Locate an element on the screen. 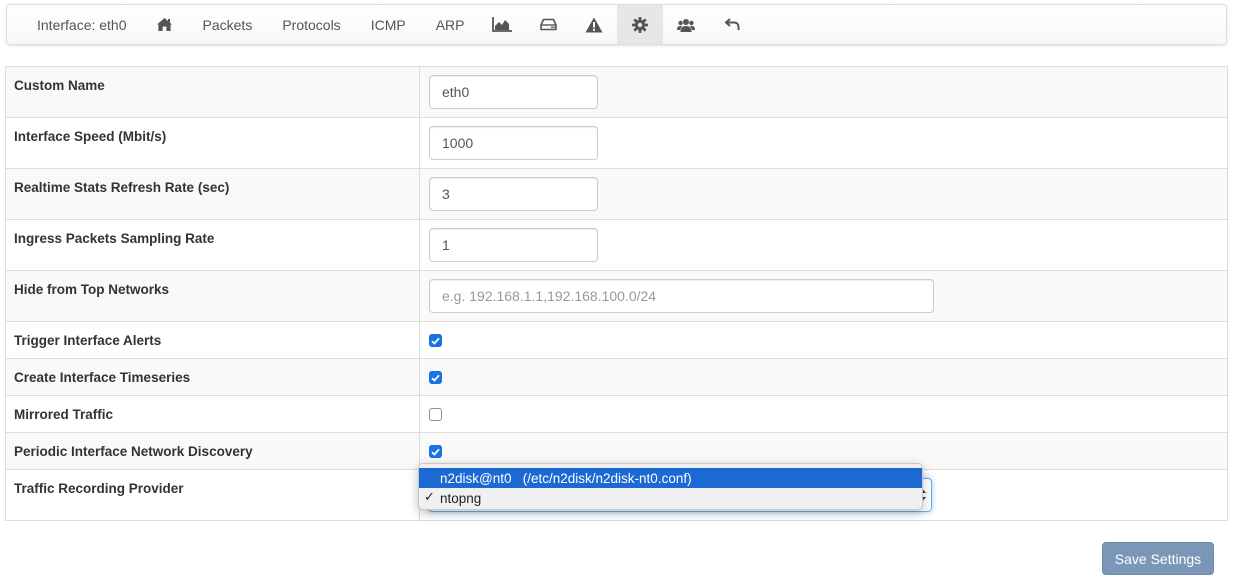 This screenshot has height=579, width=1234. nav-packets: Packets is located at coordinates (228, 24).